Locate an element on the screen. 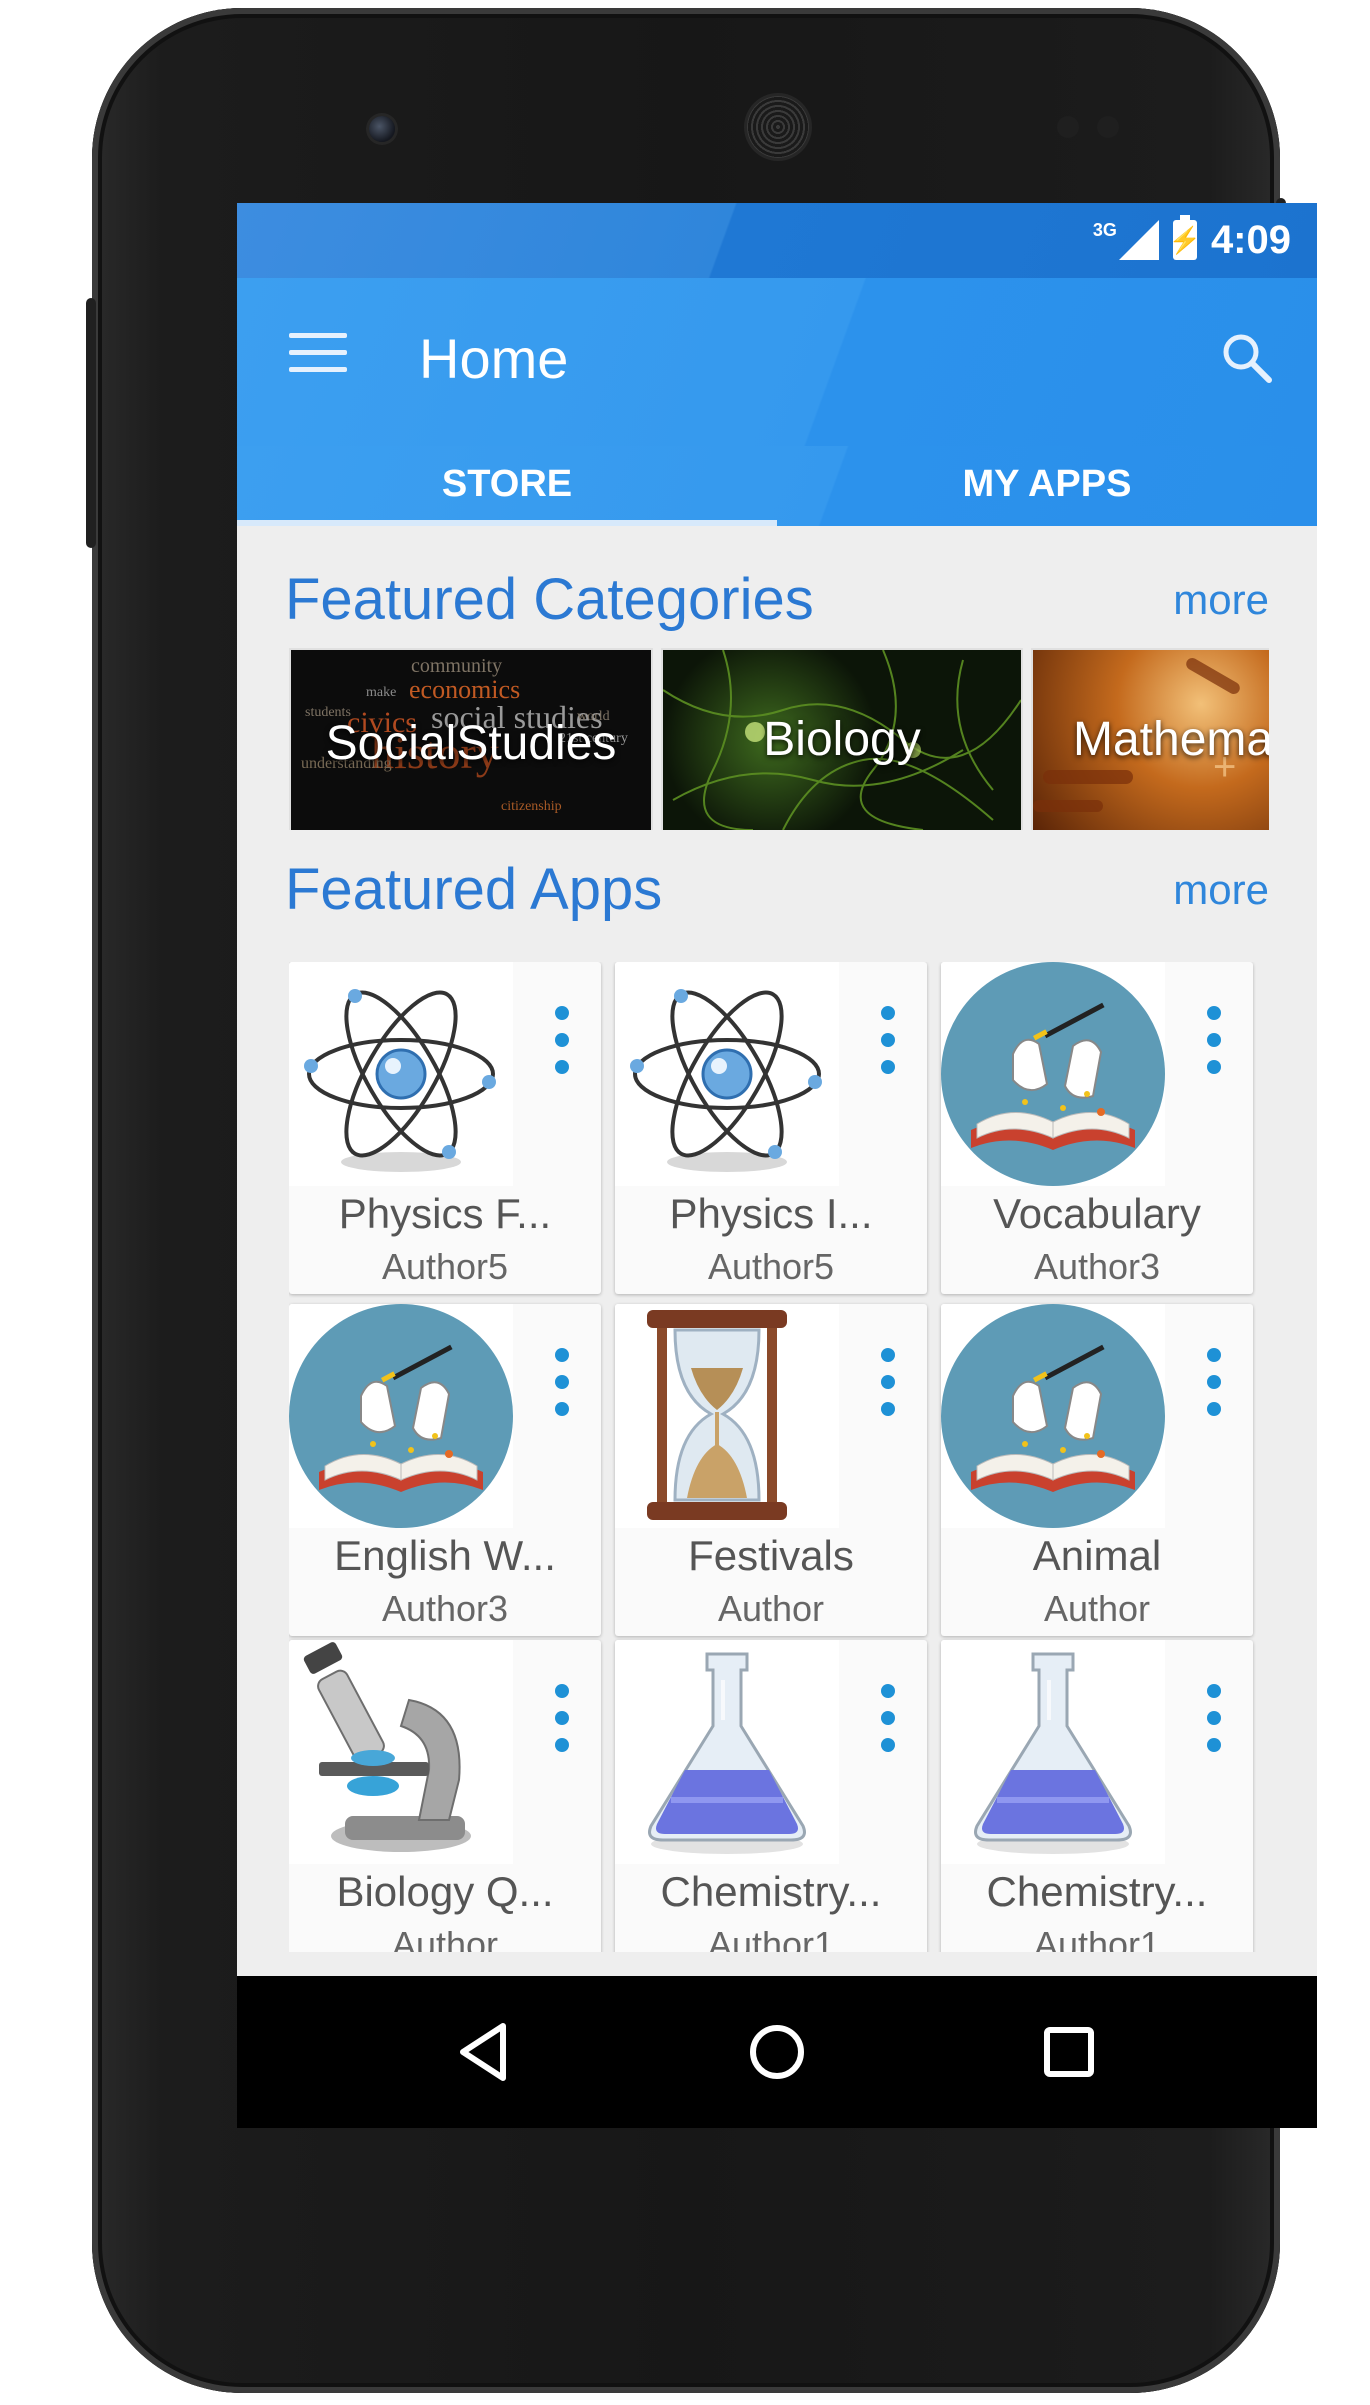 The image size is (1370, 2405). featured-apps-heading: Featured Apps is located at coordinates (474, 889).